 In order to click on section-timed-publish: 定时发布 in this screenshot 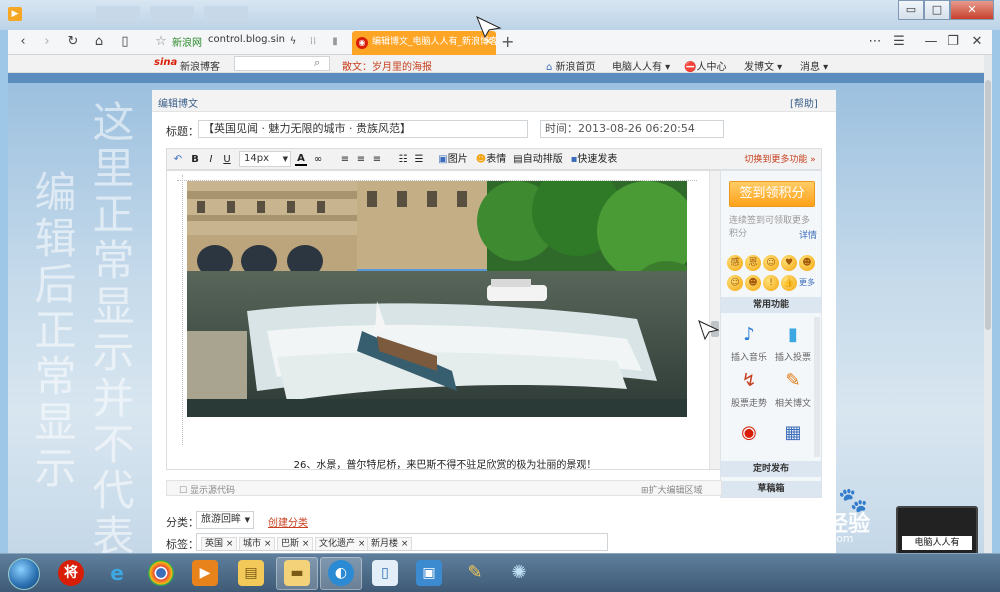, I will do `click(771, 469)`.